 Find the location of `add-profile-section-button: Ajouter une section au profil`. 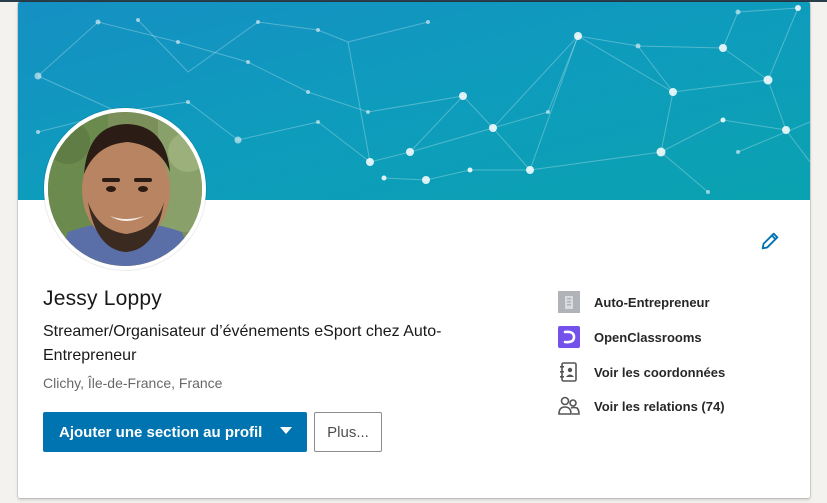

add-profile-section-button: Ajouter une section au profil is located at coordinates (175, 432).